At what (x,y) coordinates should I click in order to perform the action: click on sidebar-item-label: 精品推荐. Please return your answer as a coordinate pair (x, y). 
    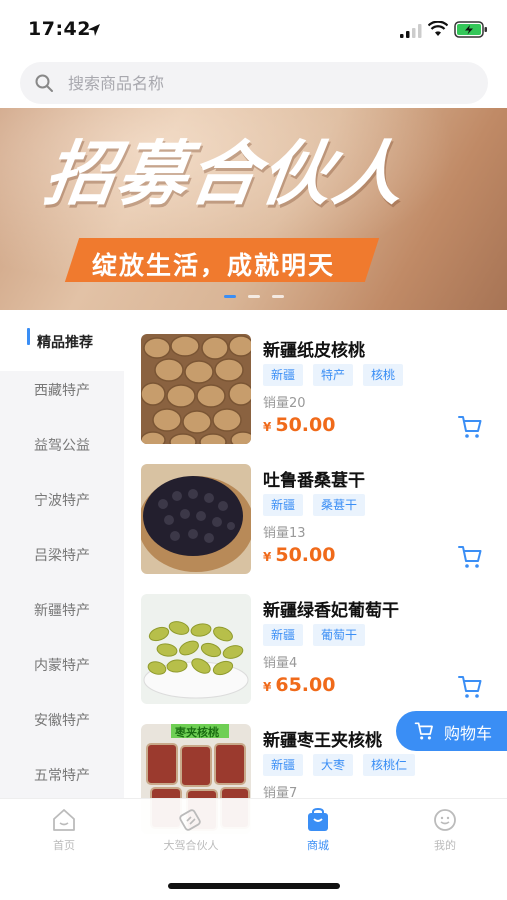
    Looking at the image, I should click on (65, 343).